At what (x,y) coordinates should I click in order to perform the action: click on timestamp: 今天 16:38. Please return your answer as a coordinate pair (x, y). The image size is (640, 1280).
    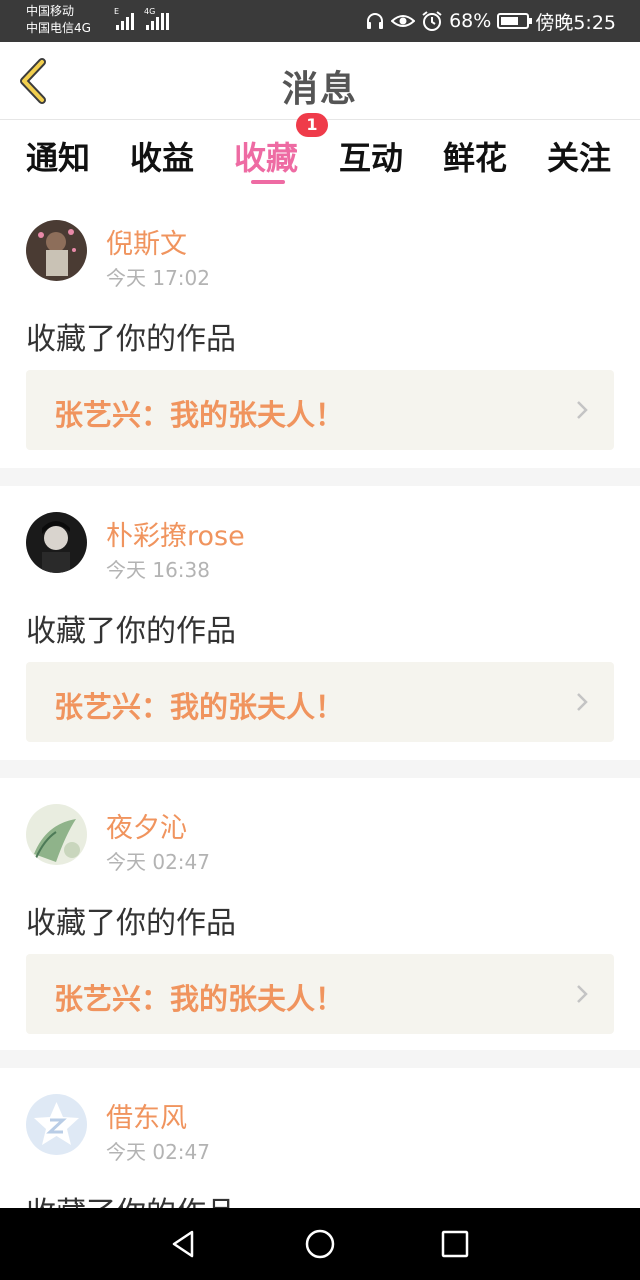
    Looking at the image, I should click on (158, 570).